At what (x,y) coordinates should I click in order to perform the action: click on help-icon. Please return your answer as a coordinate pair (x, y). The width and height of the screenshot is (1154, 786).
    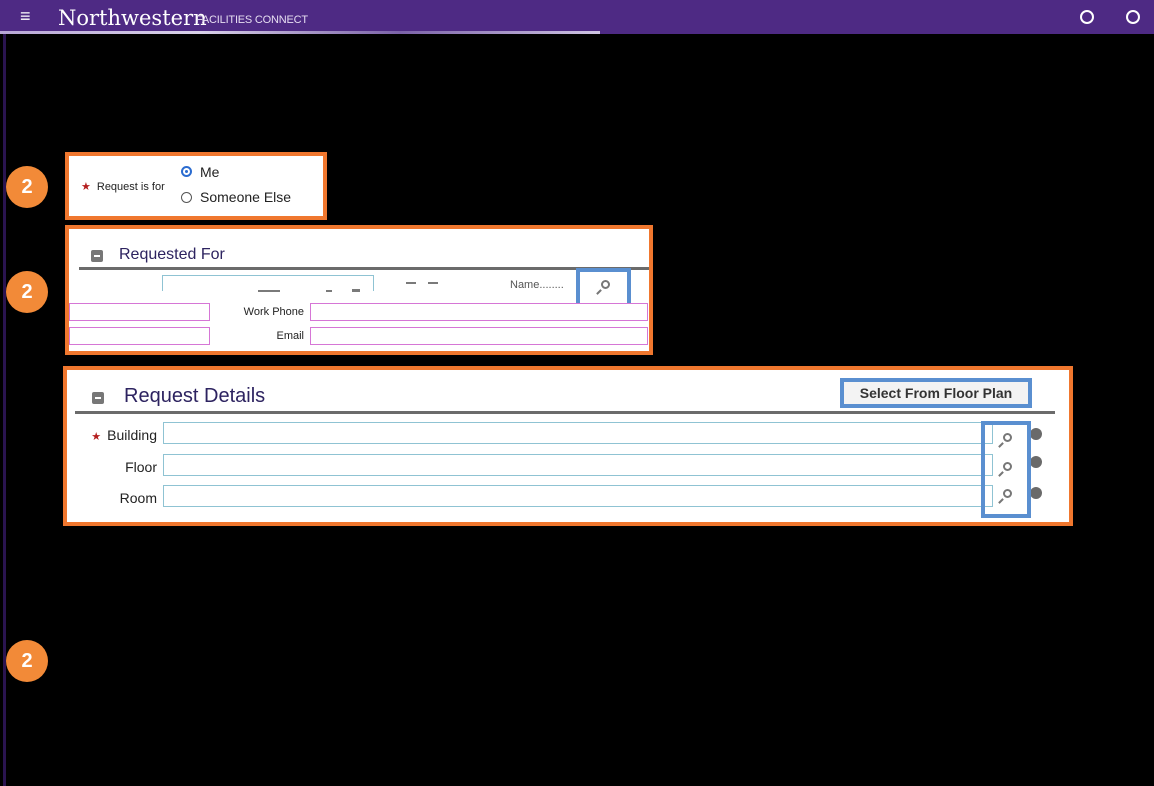
    Looking at the image, I should click on (1133, 17).